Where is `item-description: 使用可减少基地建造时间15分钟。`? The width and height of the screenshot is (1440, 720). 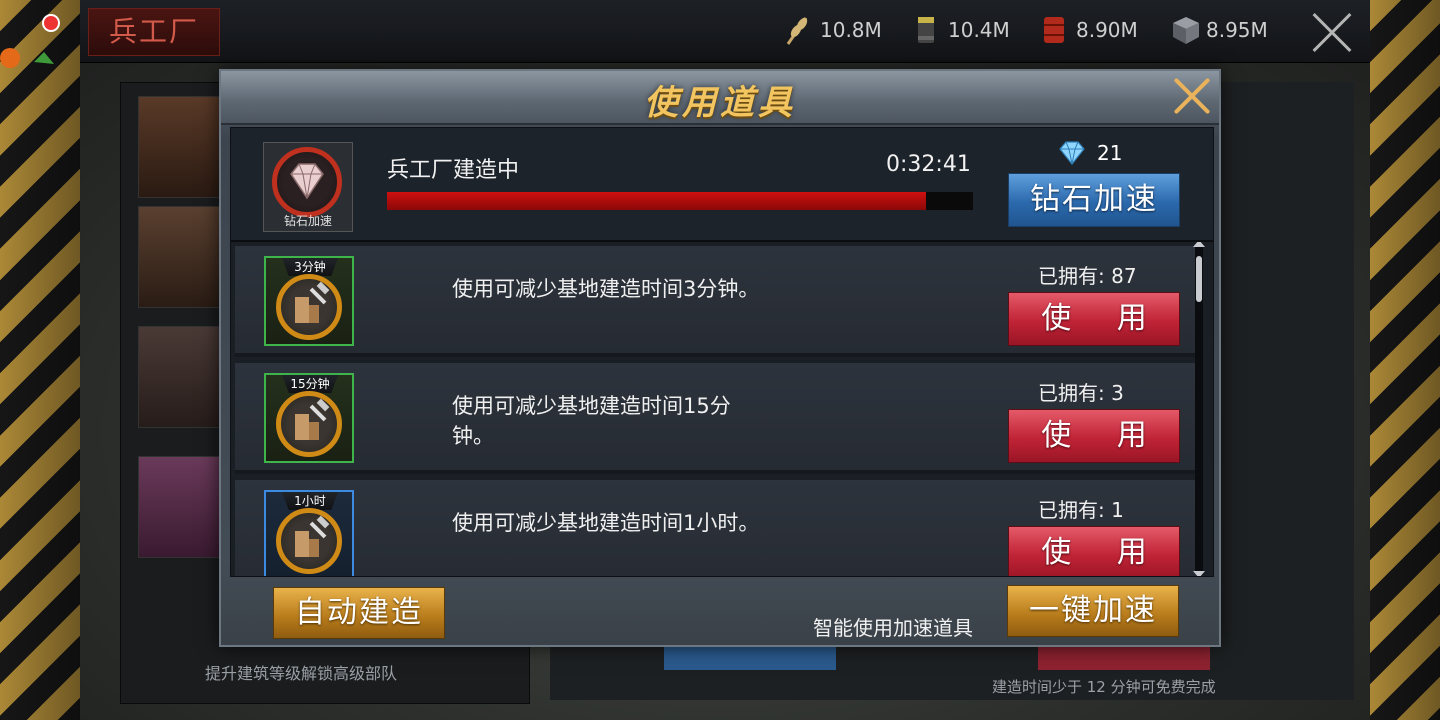
item-description: 使用可减少基地建造时间15分钟。 is located at coordinates (591, 421).